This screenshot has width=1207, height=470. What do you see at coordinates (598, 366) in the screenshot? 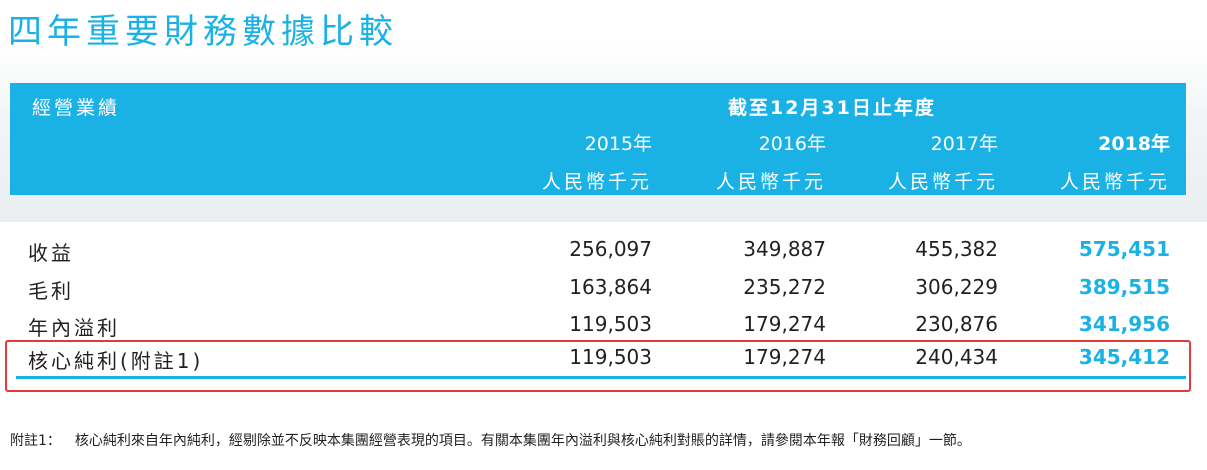
I see `highlight-annotation-box` at bounding box center [598, 366].